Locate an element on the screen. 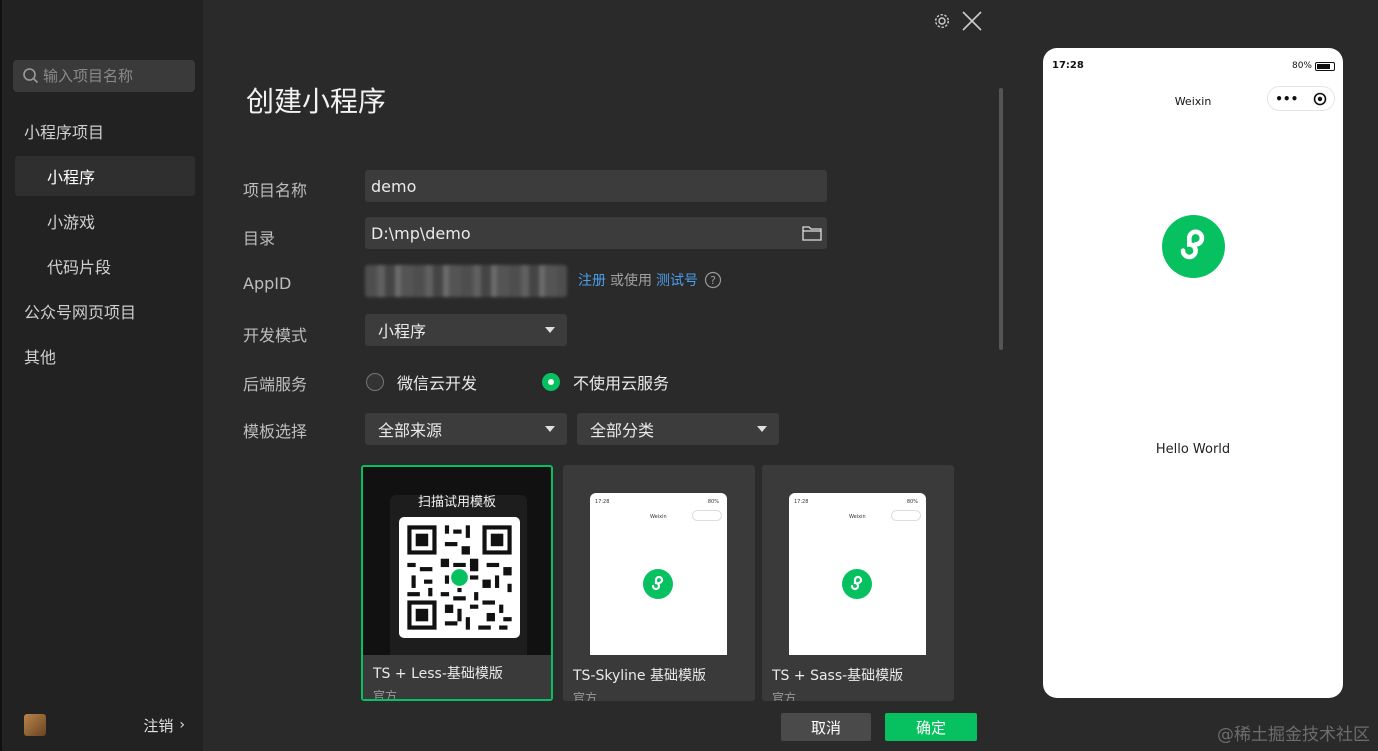 This screenshot has width=1378, height=751. template-source-select: 全部来源 is located at coordinates (466, 429).